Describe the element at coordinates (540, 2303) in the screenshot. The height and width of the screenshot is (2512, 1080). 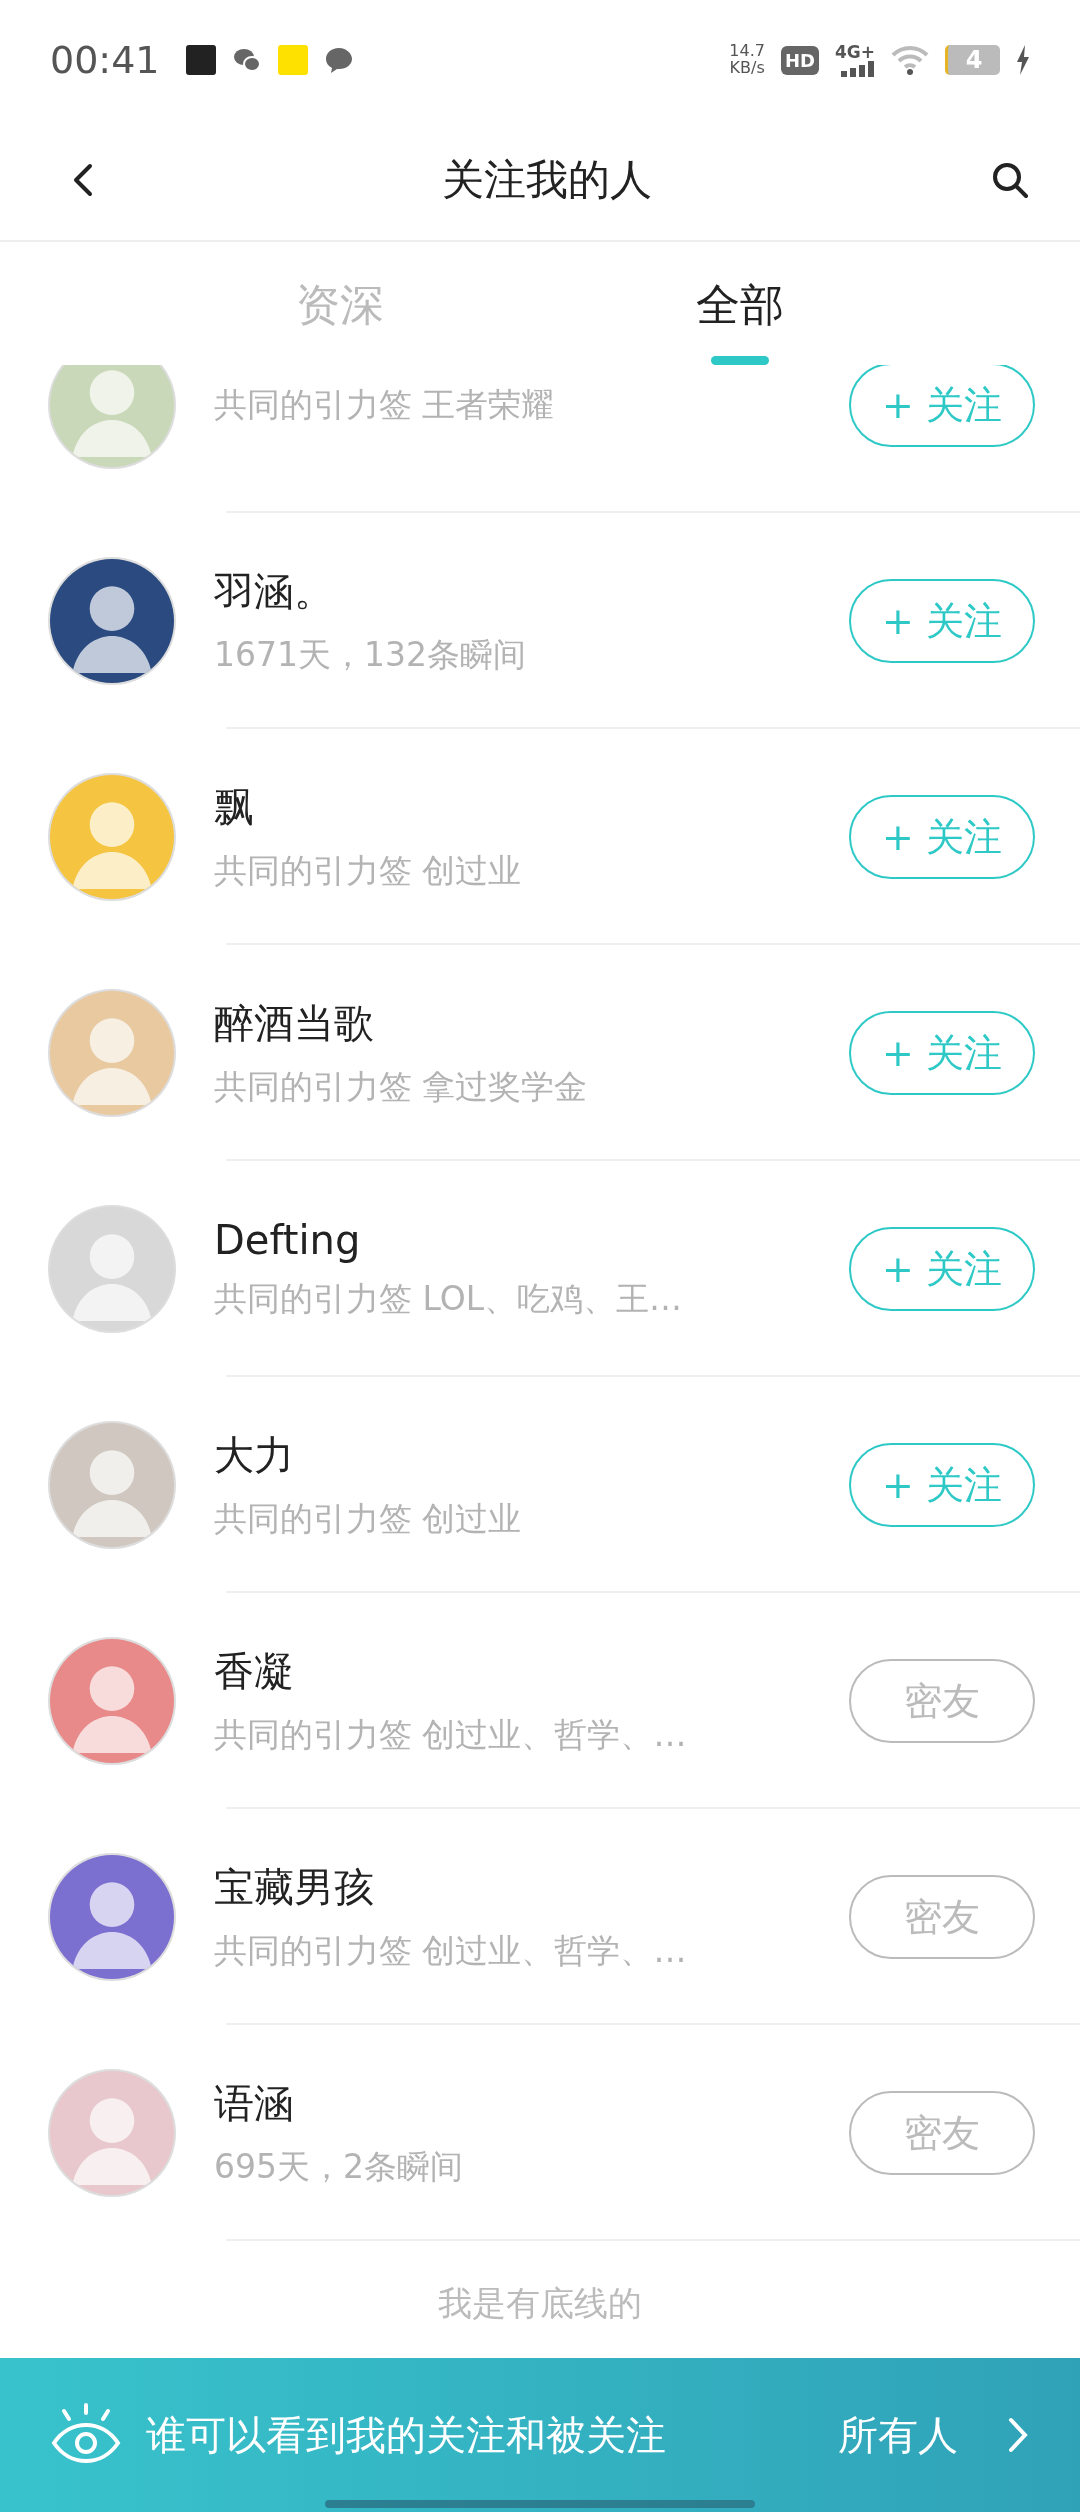
I see `end-of-list-text: 我是有底线的` at that location.